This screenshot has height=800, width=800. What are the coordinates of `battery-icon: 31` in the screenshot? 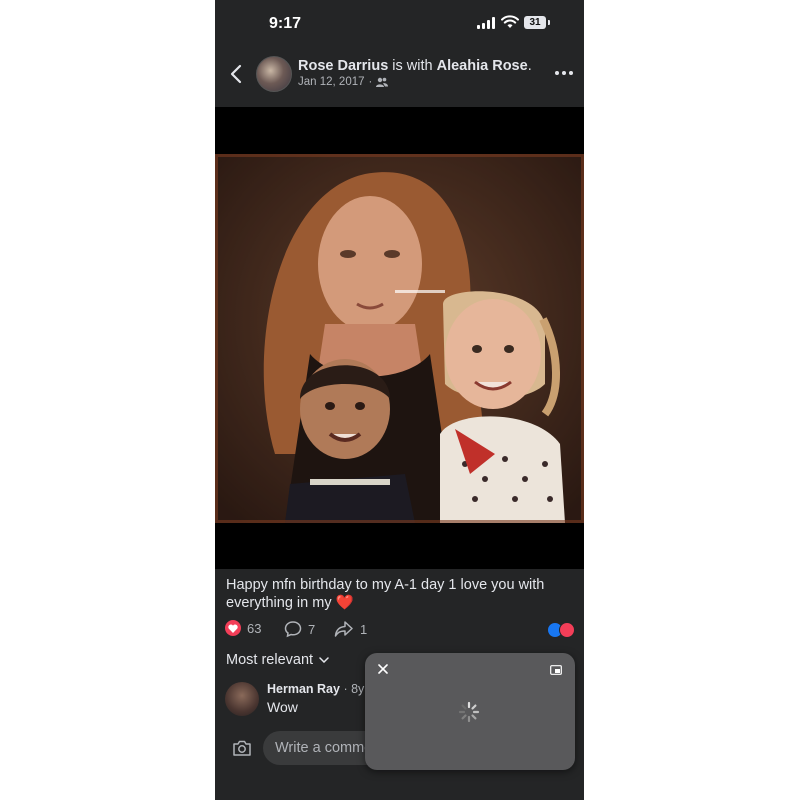 It's located at (535, 22).